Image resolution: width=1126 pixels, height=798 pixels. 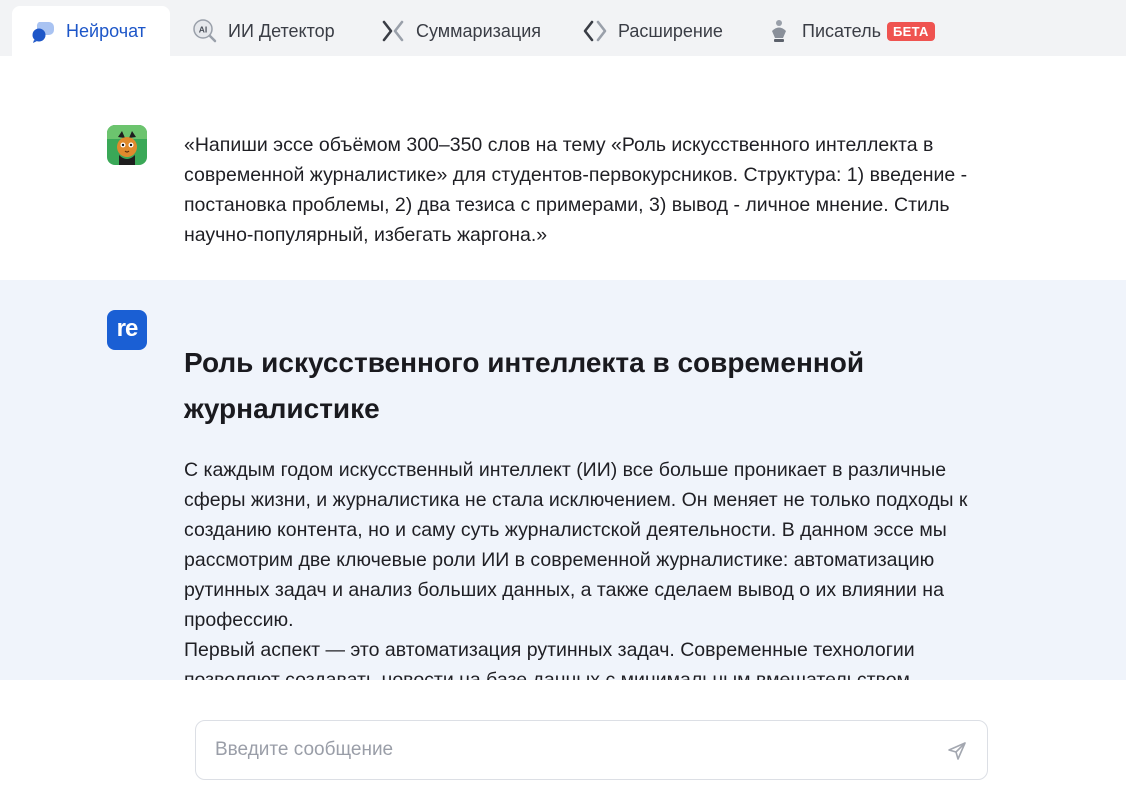 What do you see at coordinates (670, 30) in the screenshot?
I see `tab-label: Расширение` at bounding box center [670, 30].